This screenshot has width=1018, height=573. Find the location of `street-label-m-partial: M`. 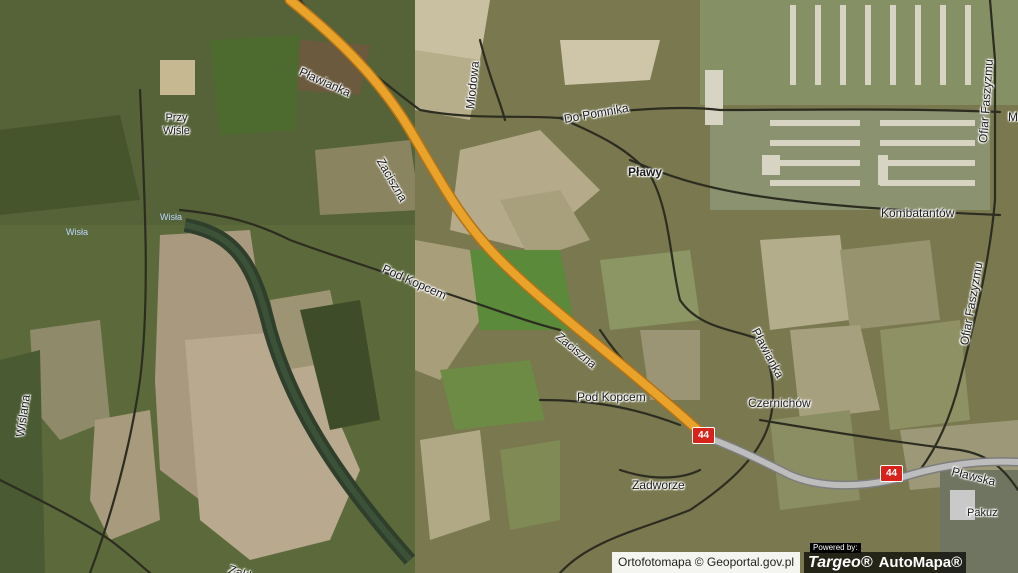

street-label-m-partial: M is located at coordinates (1013, 117).